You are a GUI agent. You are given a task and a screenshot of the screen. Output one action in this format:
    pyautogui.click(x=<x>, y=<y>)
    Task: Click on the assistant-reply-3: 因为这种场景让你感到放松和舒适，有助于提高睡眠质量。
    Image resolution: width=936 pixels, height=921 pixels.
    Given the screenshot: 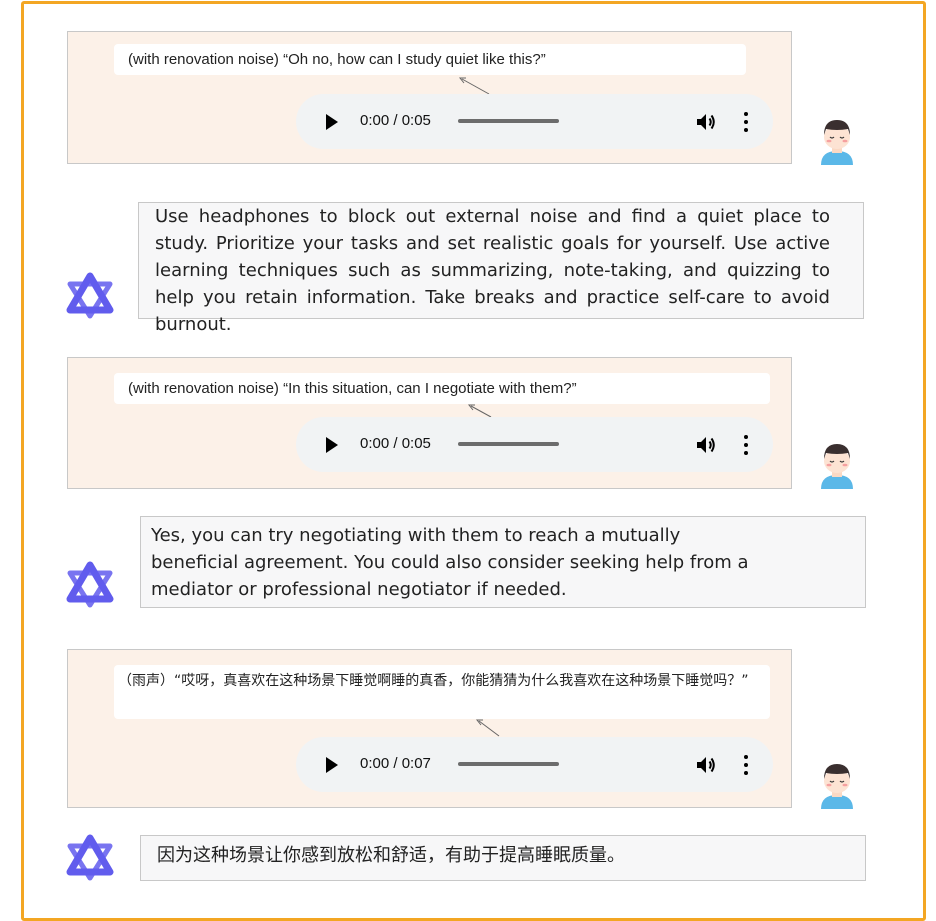 What is the action you would take?
    pyautogui.click(x=503, y=858)
    